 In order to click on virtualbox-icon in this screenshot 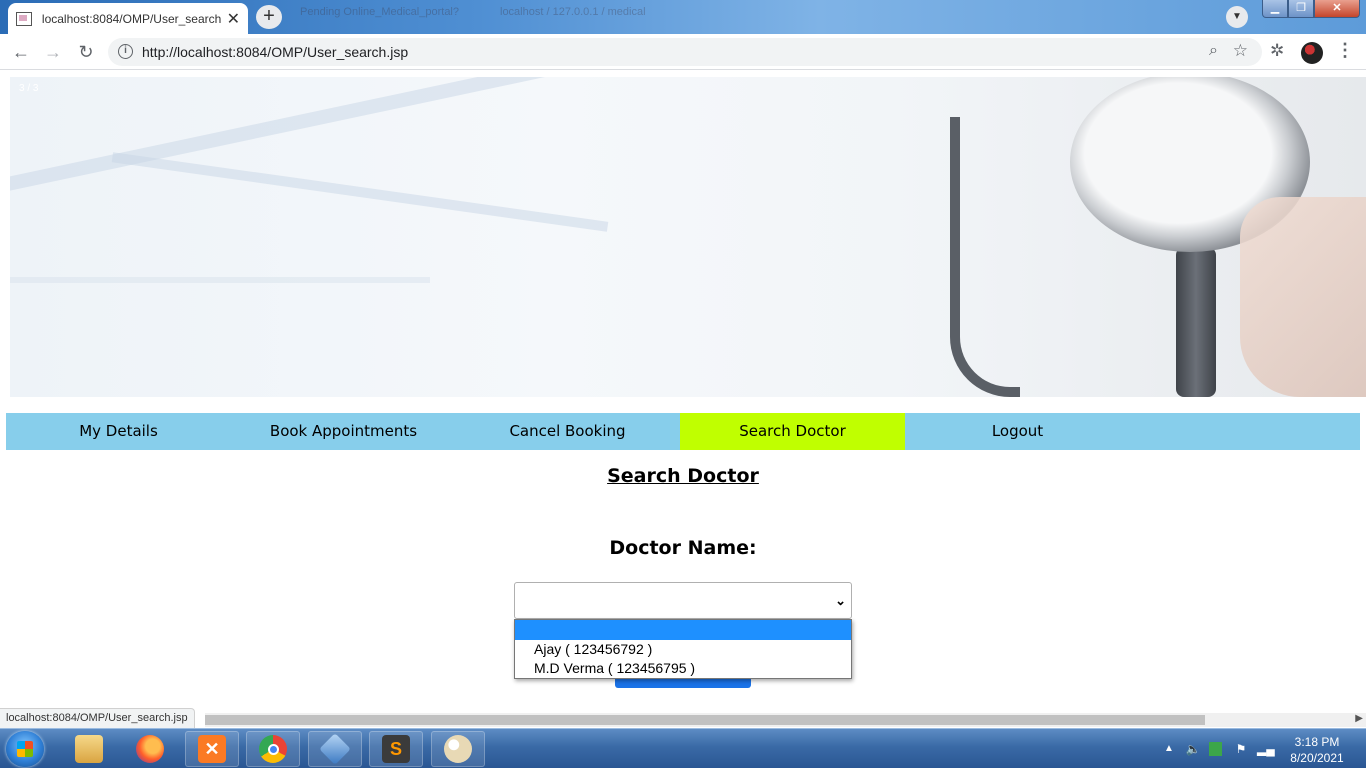, I will do `click(335, 749)`.